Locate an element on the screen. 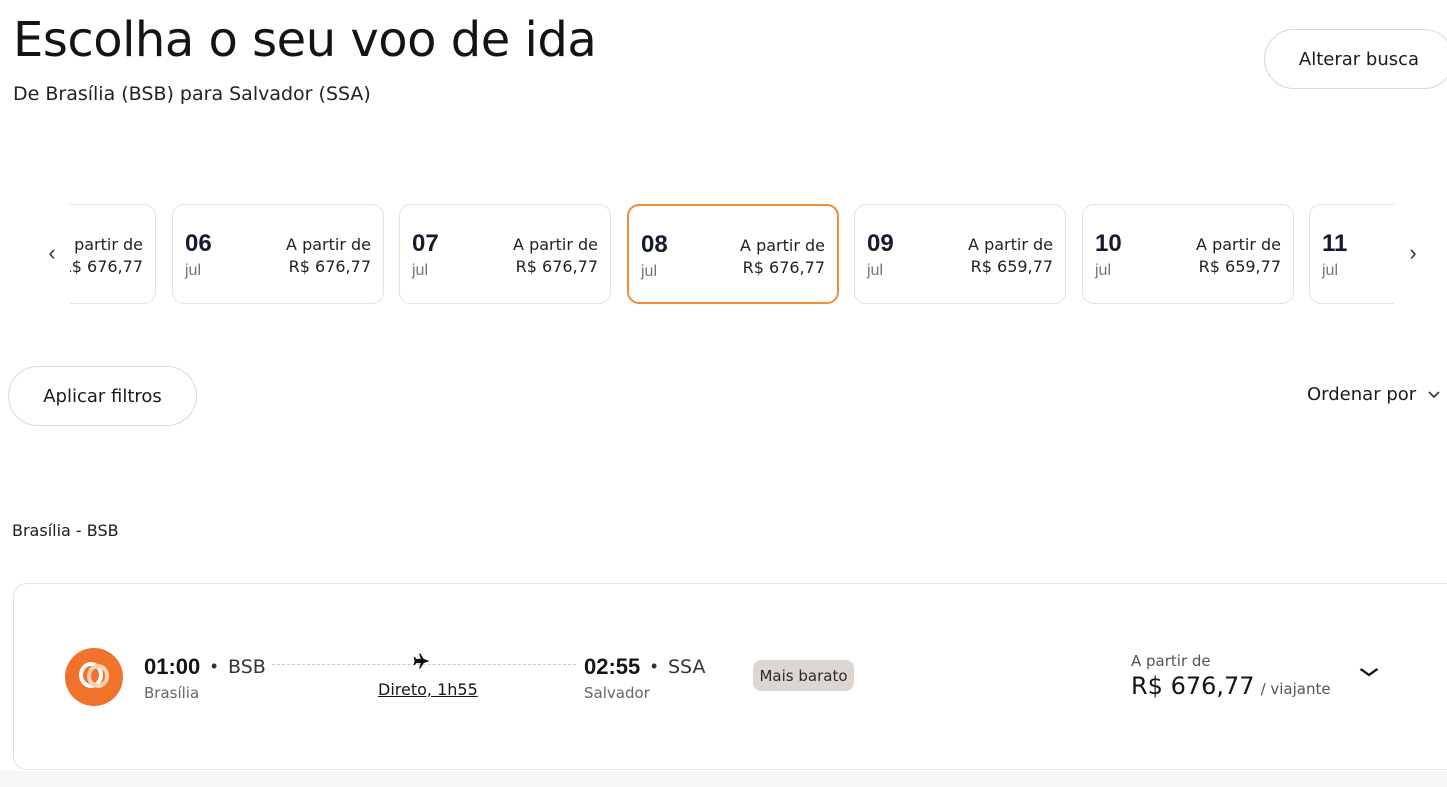 The width and height of the screenshot is (1447, 787). date-day: 07 is located at coordinates (425, 243).